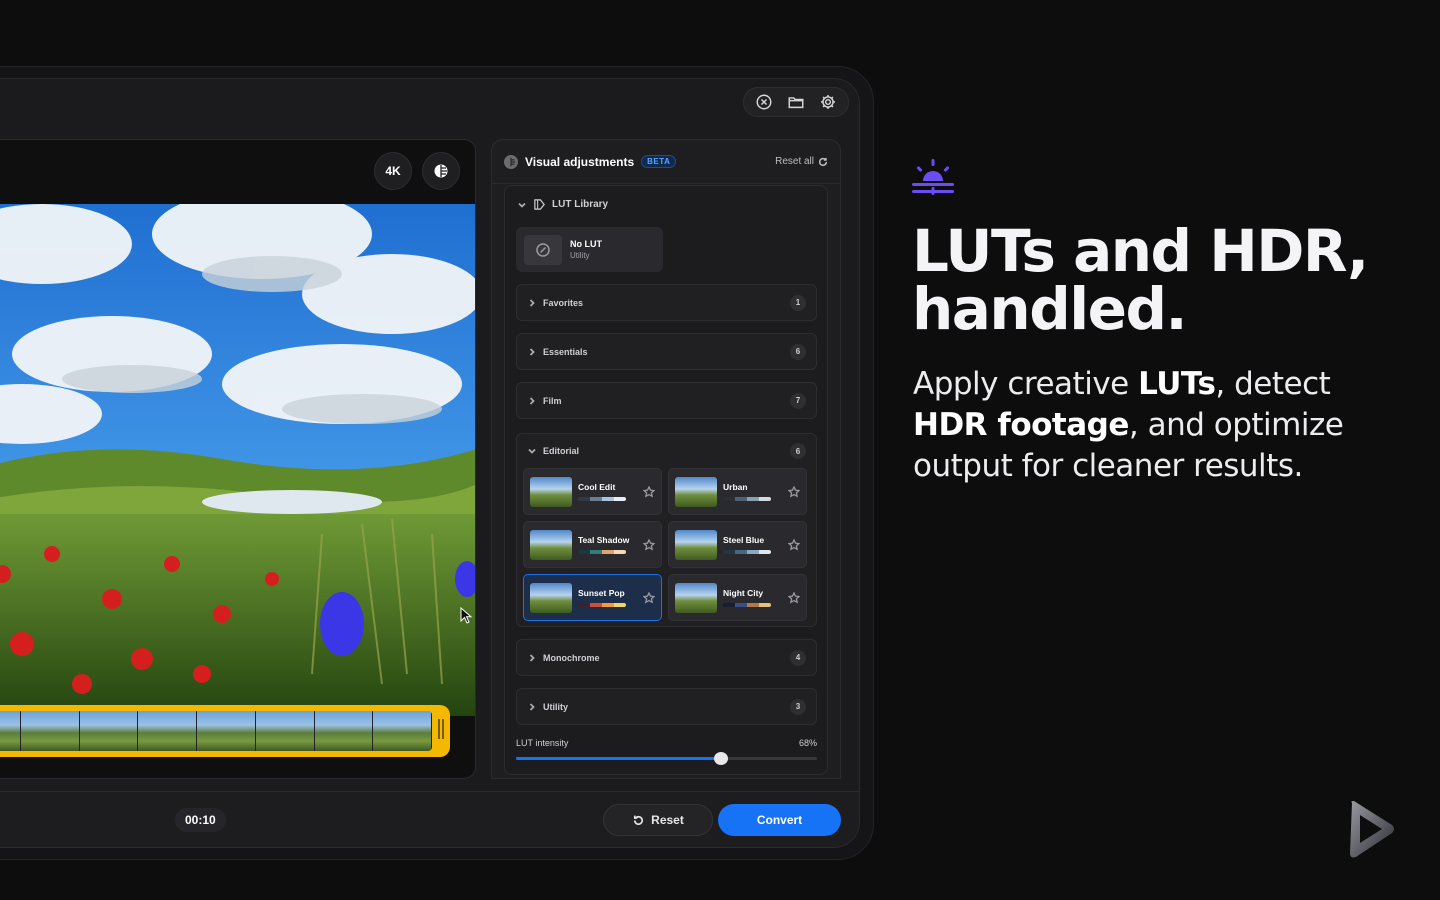  Describe the element at coordinates (563, 302) in the screenshot. I see `category-label: Favorites` at that location.